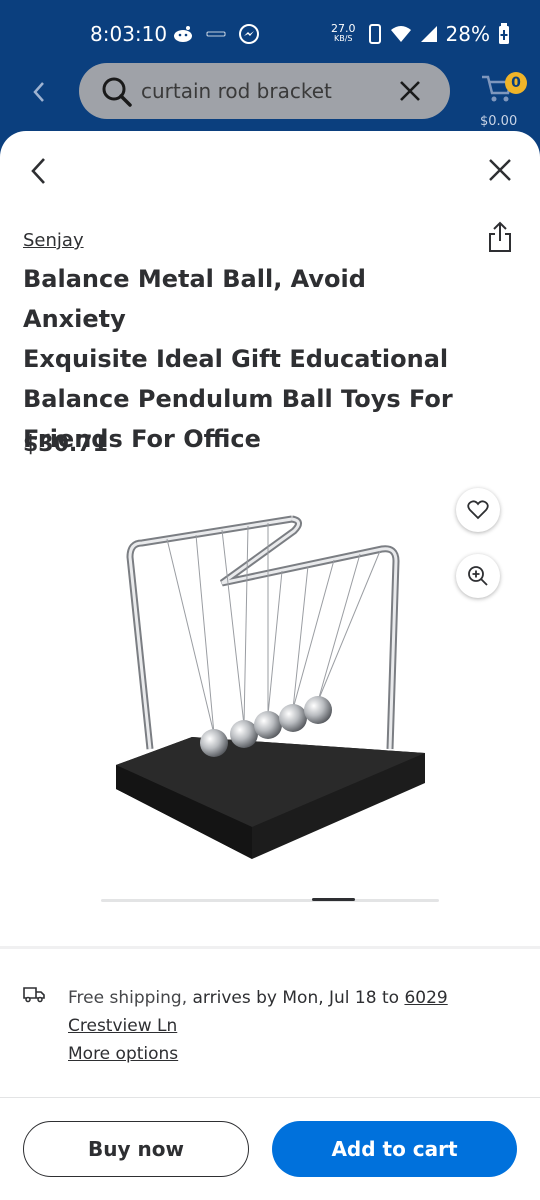 The height and width of the screenshot is (1200, 540). What do you see at coordinates (374, 34) in the screenshot?
I see `phone-icon` at bounding box center [374, 34].